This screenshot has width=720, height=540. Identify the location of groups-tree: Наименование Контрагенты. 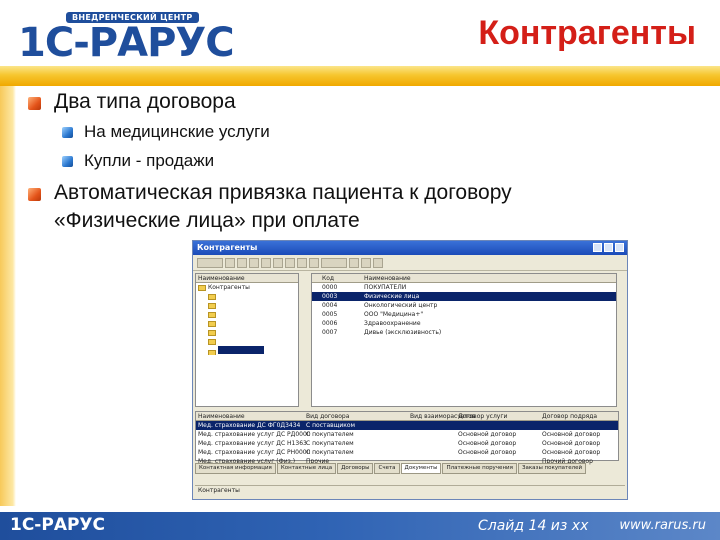
(247, 340).